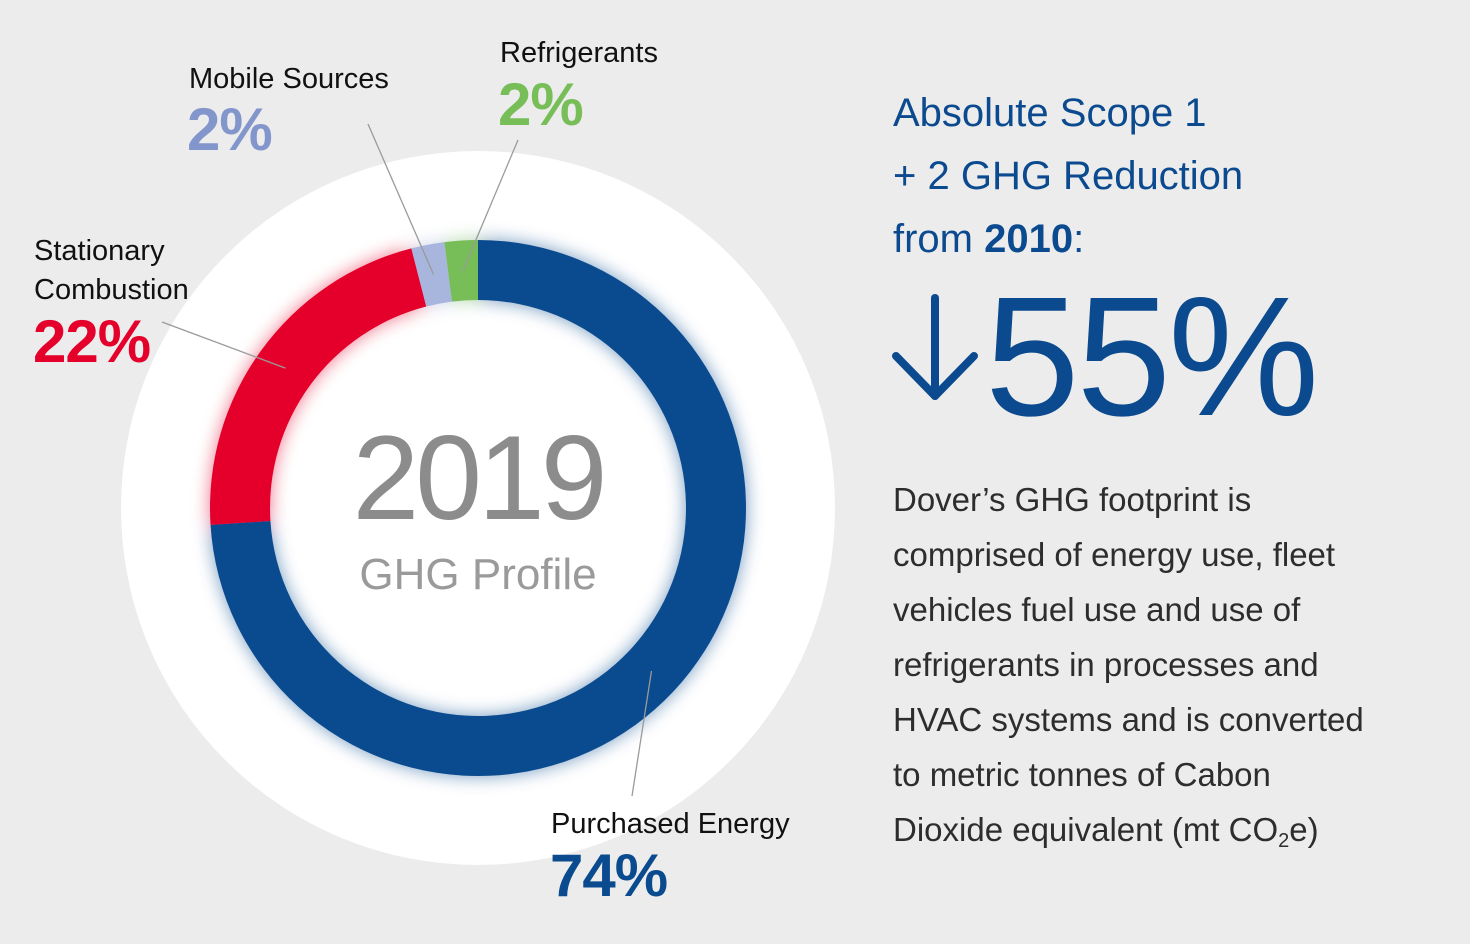 Image resolution: width=1470 pixels, height=944 pixels. What do you see at coordinates (1068, 176) in the screenshot?
I see `headline-line-2: + 2 GHG Reduction` at bounding box center [1068, 176].